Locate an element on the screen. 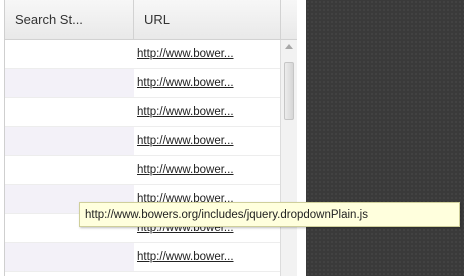 The width and height of the screenshot is (464, 276). column-header-url: URL is located at coordinates (207, 19).